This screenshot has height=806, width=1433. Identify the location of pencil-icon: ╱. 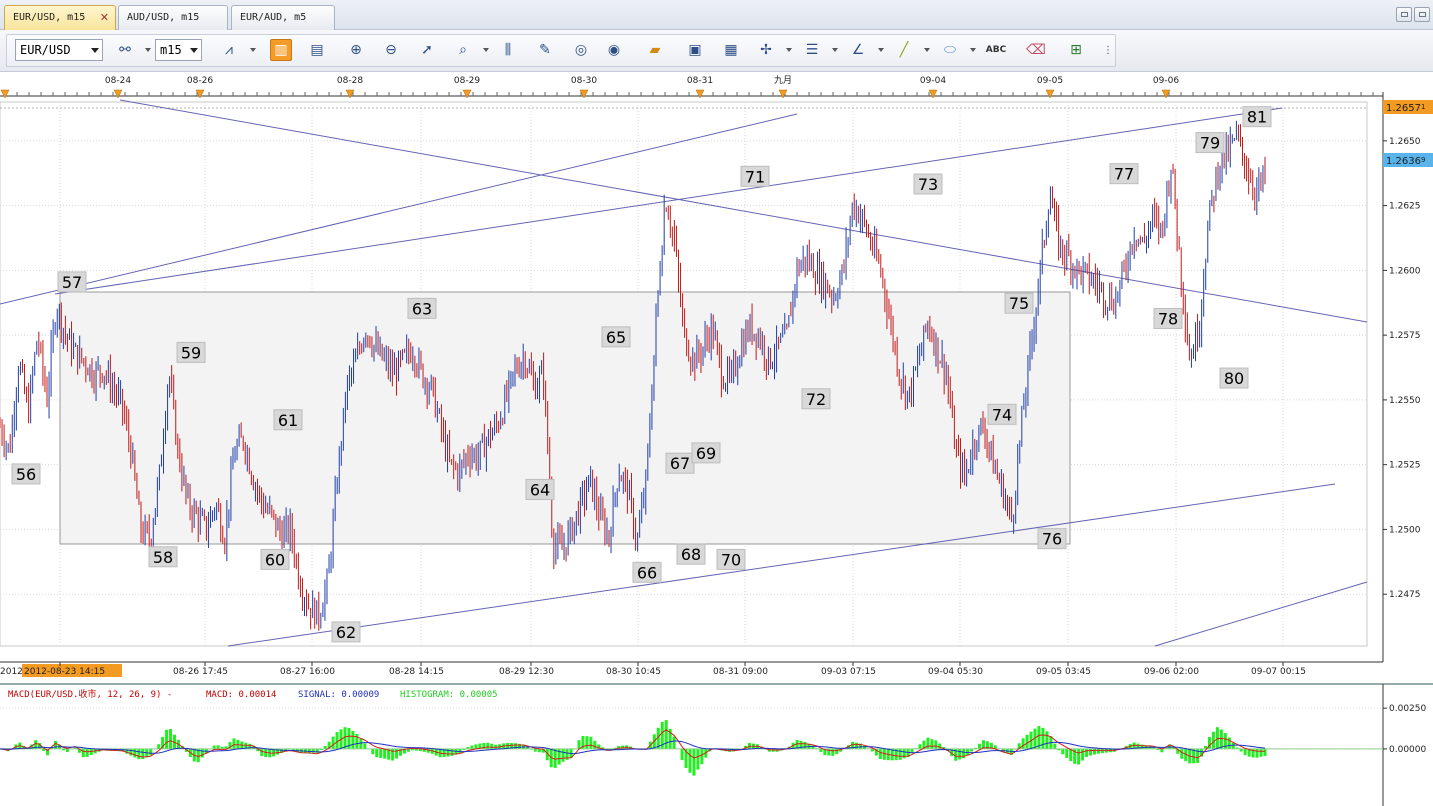
(904, 50).